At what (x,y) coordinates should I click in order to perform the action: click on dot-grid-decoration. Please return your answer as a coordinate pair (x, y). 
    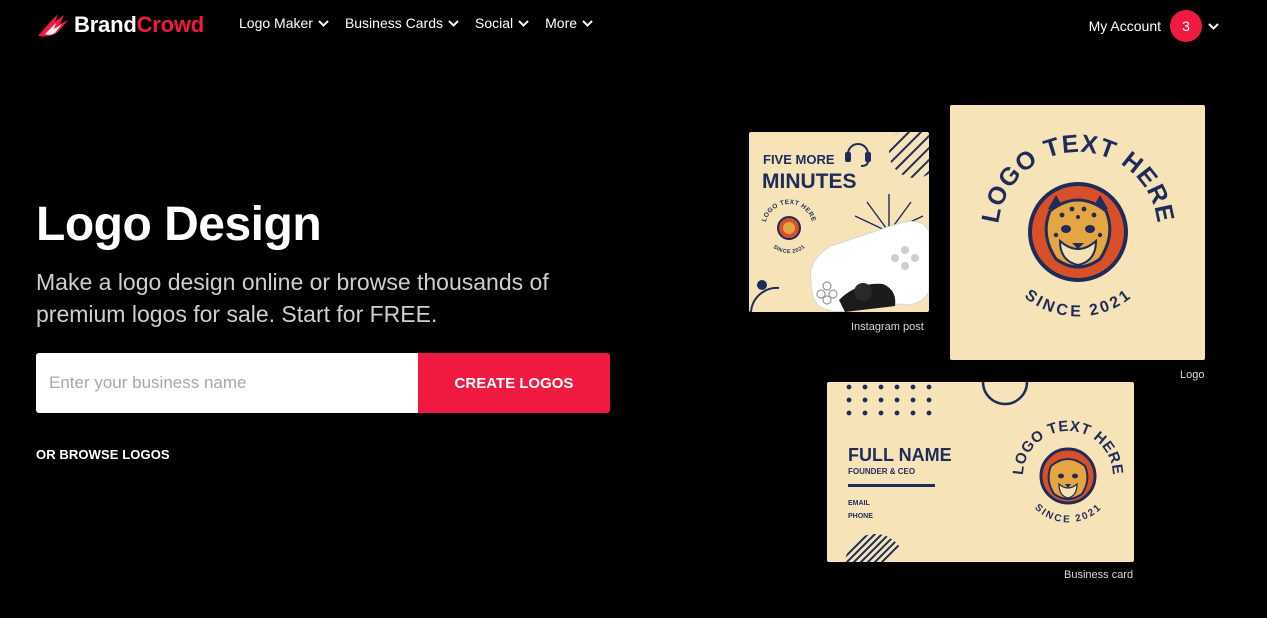
    Looking at the image, I should click on (889, 400).